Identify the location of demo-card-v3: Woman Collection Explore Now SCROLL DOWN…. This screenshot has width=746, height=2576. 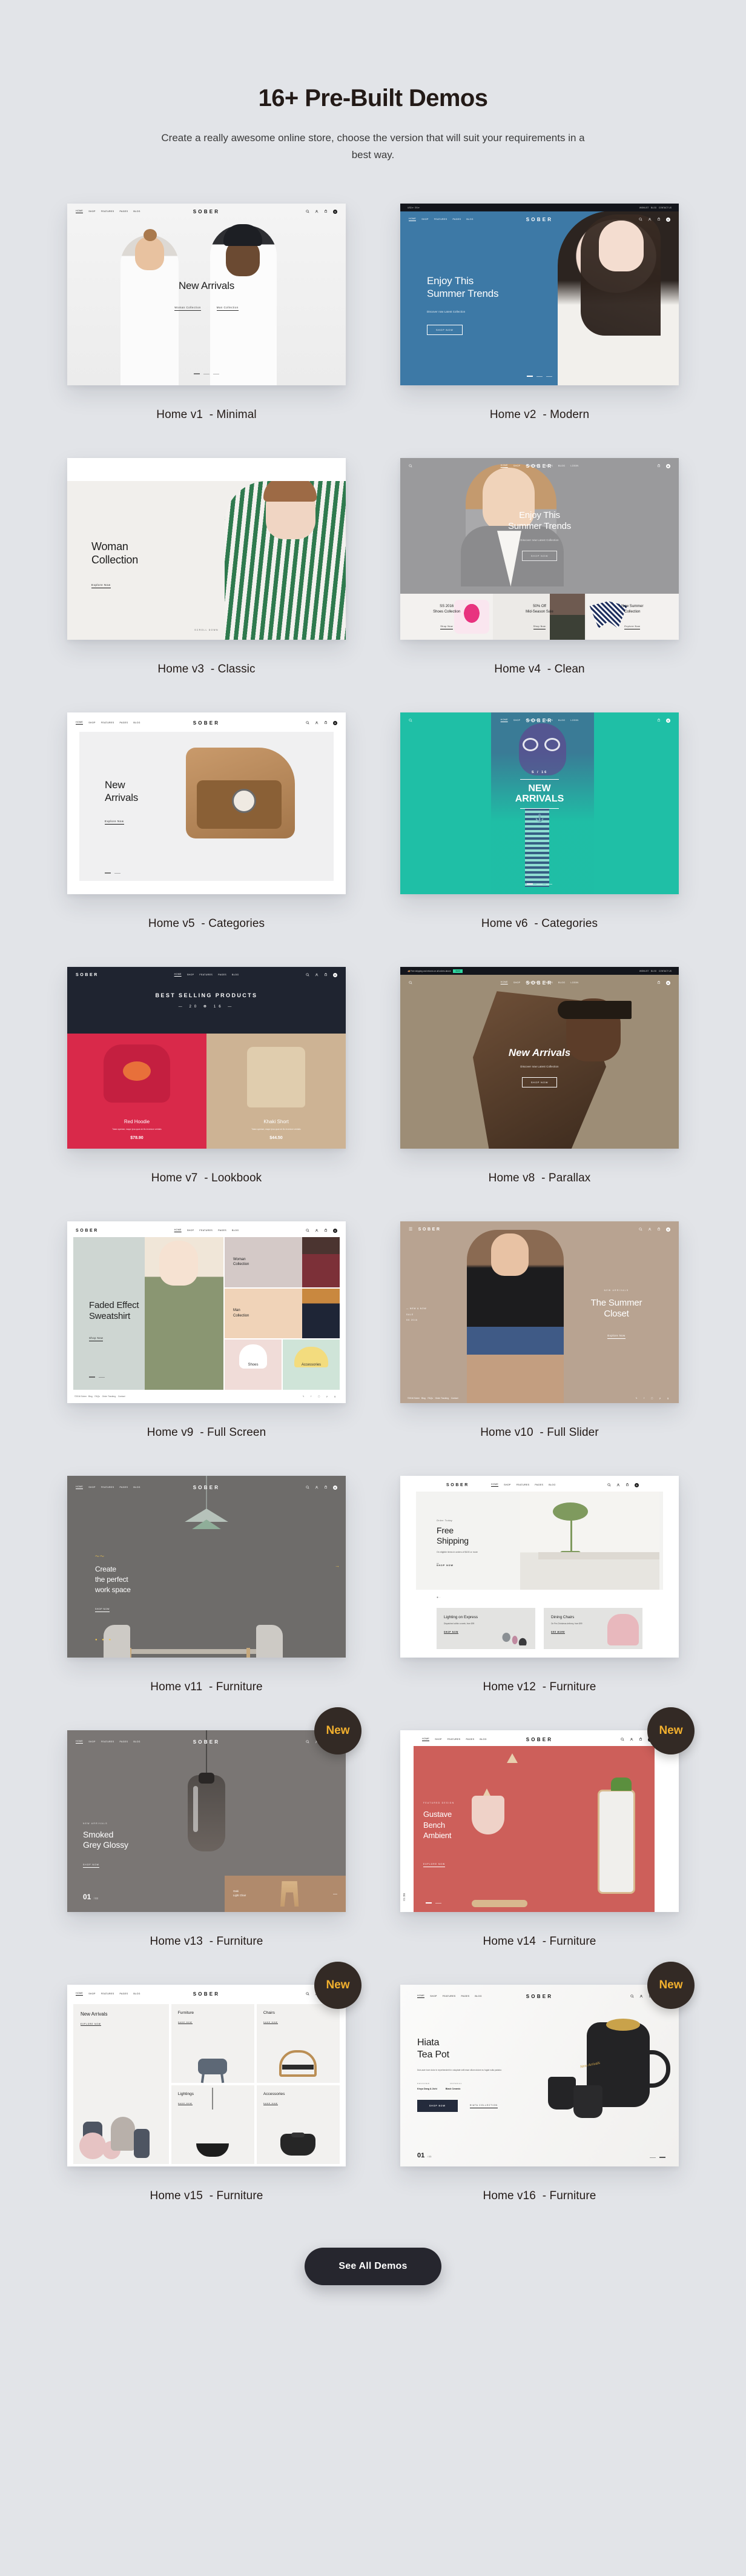
(206, 580).